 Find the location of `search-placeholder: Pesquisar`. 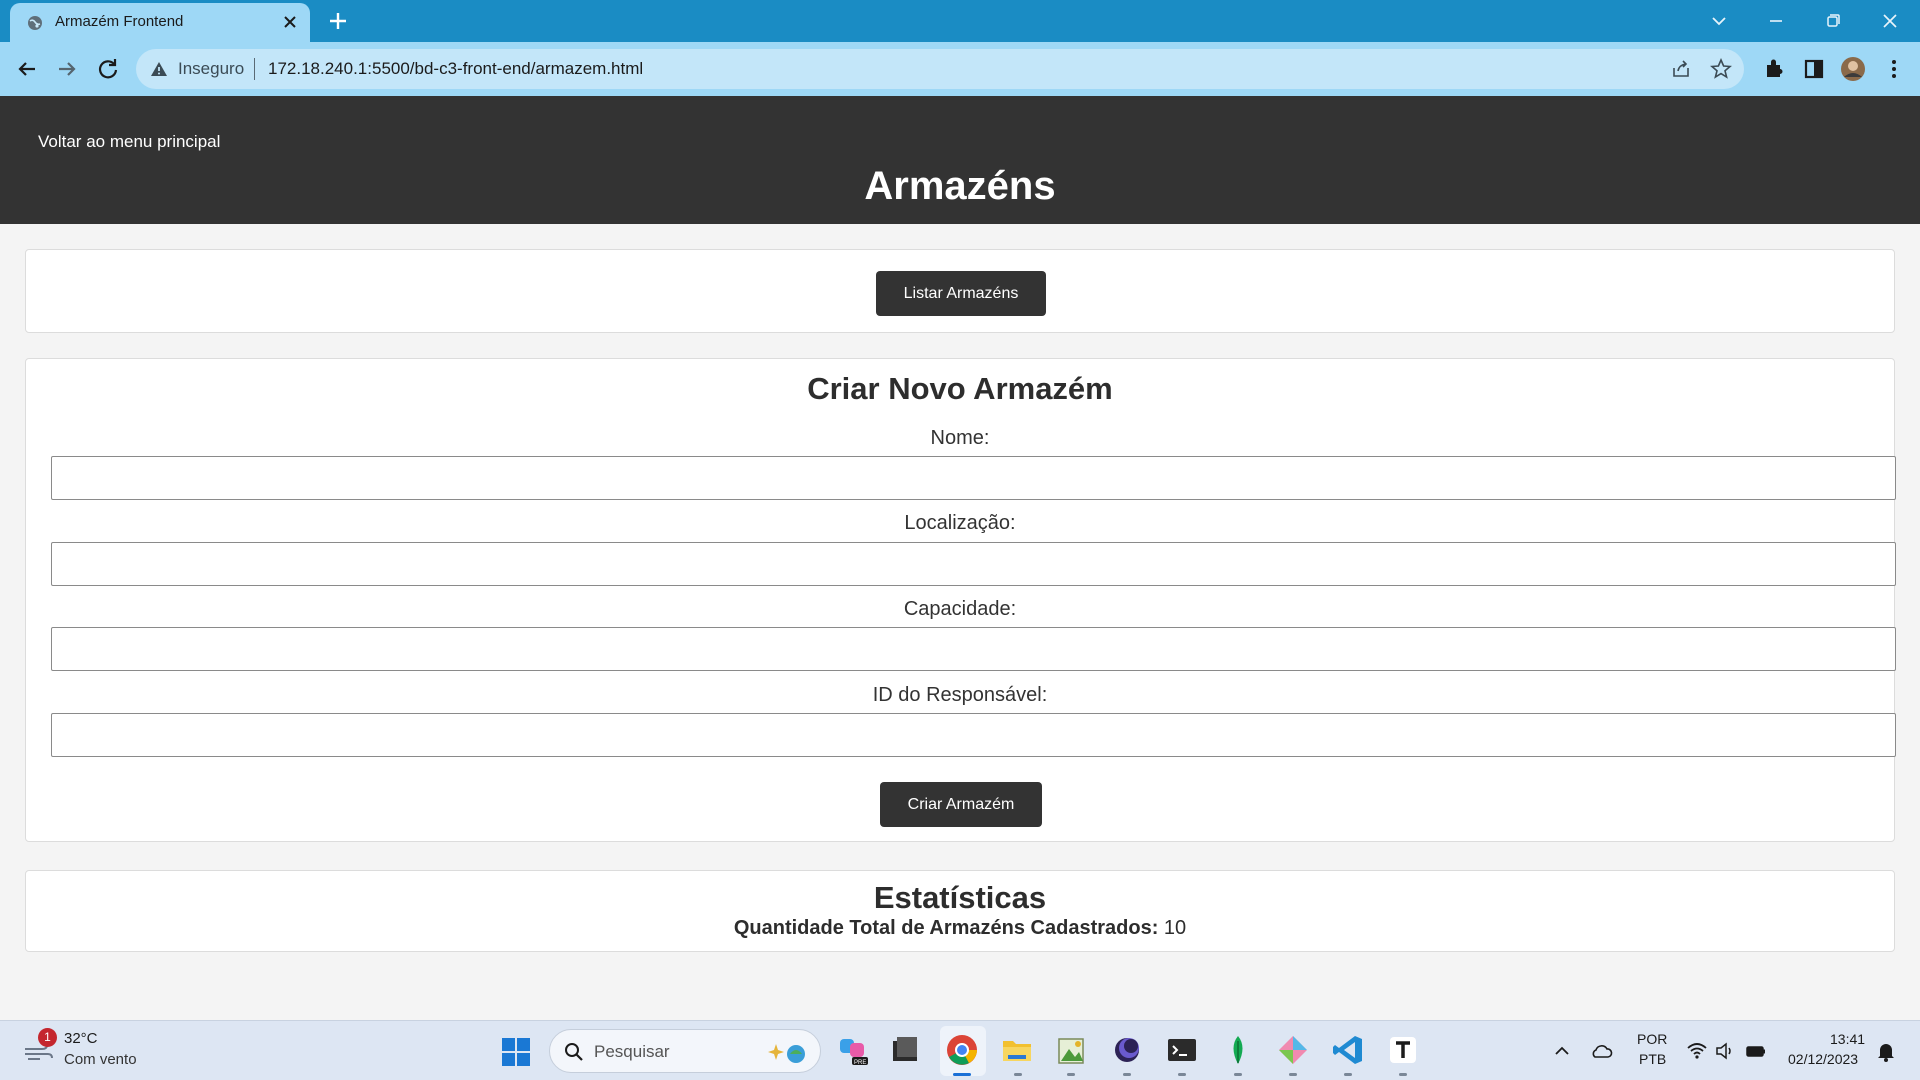

search-placeholder: Pesquisar is located at coordinates (632, 1051).